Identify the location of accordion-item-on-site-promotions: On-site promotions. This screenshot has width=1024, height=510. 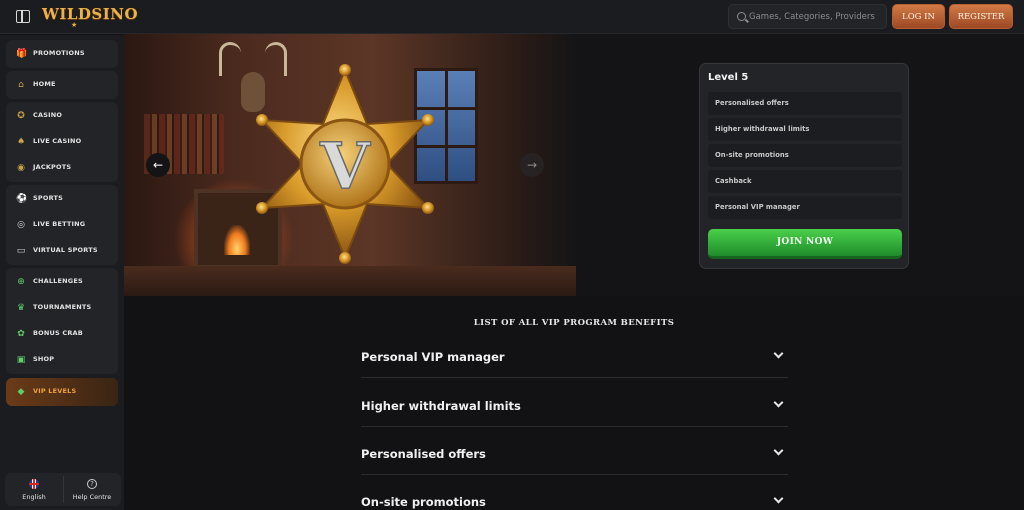
(574, 492).